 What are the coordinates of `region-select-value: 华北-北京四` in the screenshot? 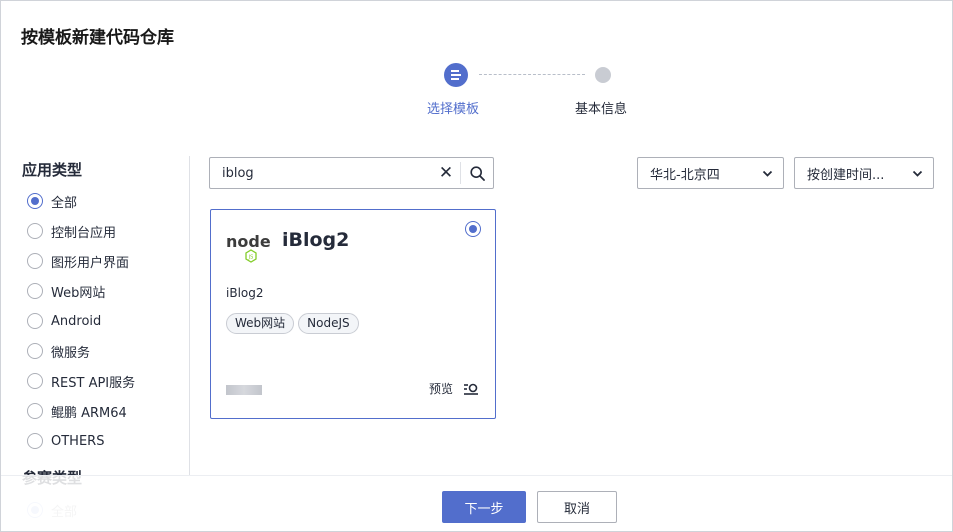 It's located at (685, 175).